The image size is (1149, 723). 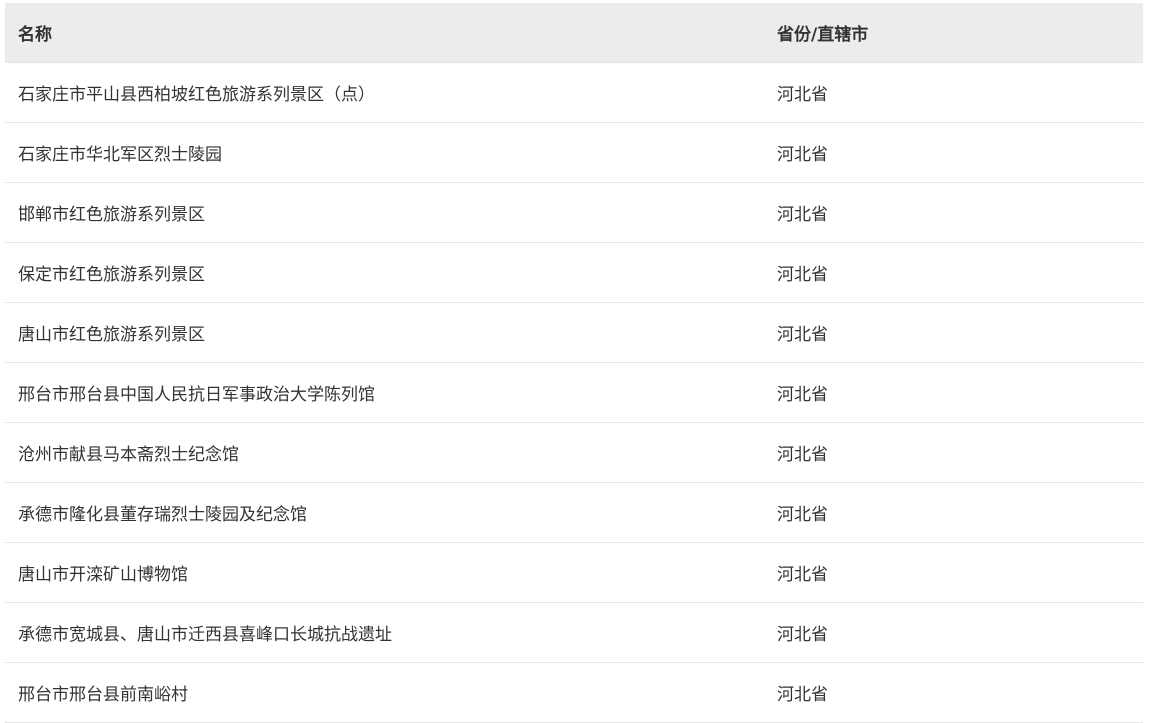 I want to click on table-row: 邢台市邢台县中国人民抗日军事政治大学陈列馆 河北省, so click(x=574, y=392).